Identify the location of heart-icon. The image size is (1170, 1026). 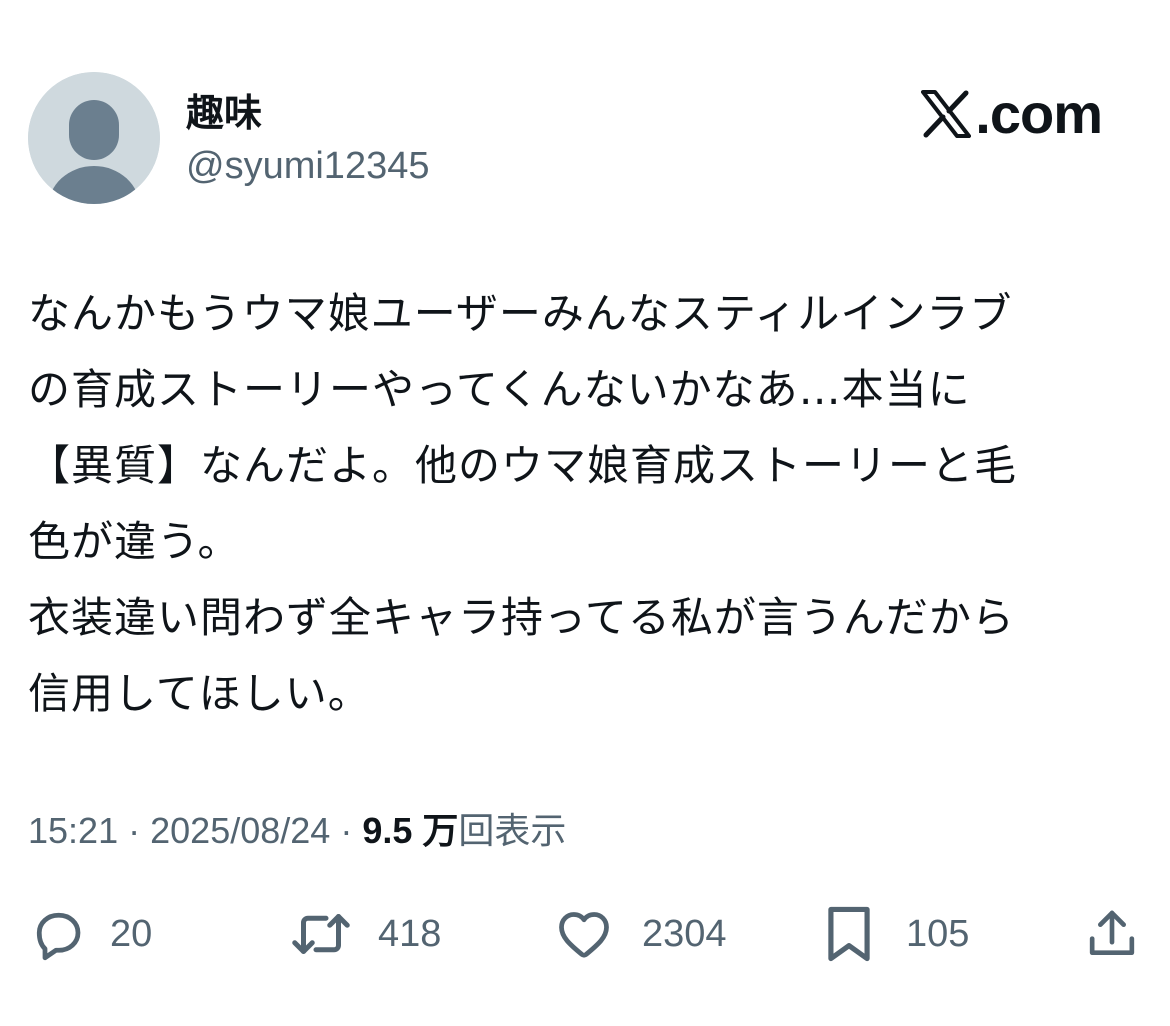
(584, 935).